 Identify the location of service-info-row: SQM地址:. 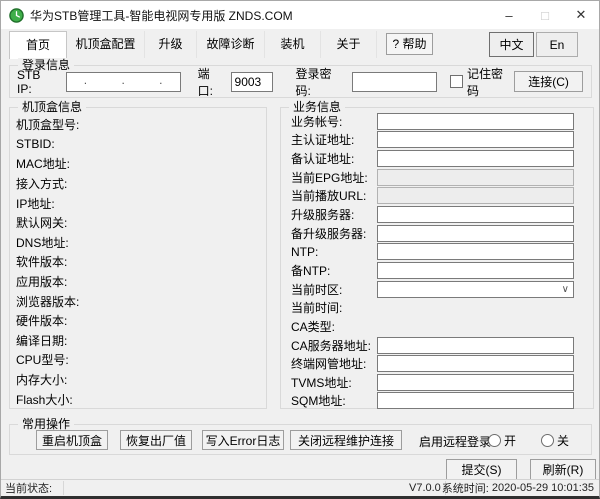
(437, 401).